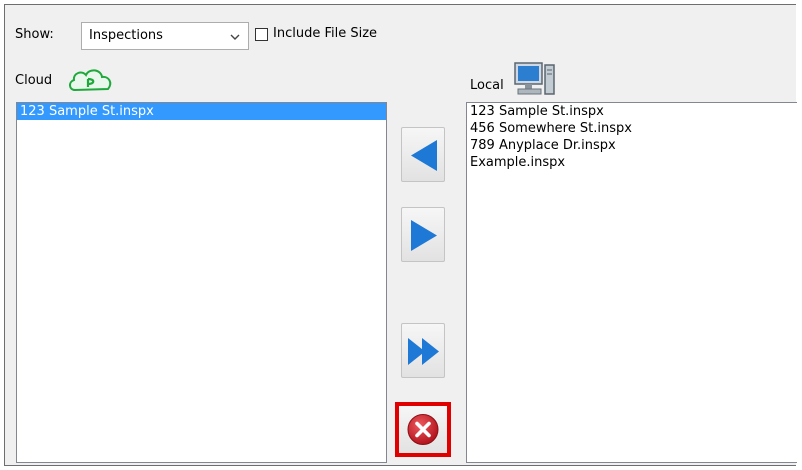  I want to click on include-file-size-checkbox, so click(261, 34).